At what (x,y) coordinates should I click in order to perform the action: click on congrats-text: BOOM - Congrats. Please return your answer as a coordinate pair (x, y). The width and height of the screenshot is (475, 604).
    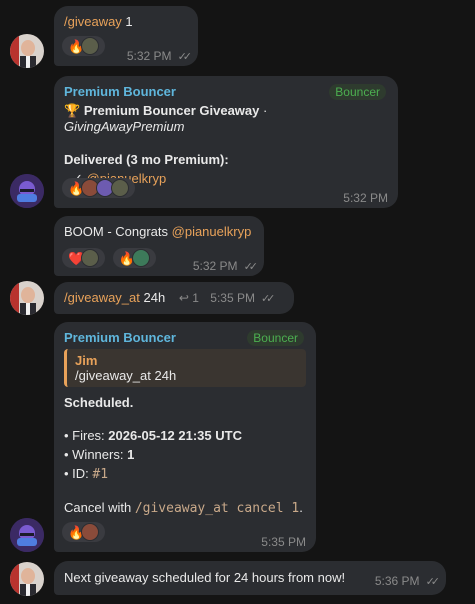
    Looking at the image, I should click on (118, 231).